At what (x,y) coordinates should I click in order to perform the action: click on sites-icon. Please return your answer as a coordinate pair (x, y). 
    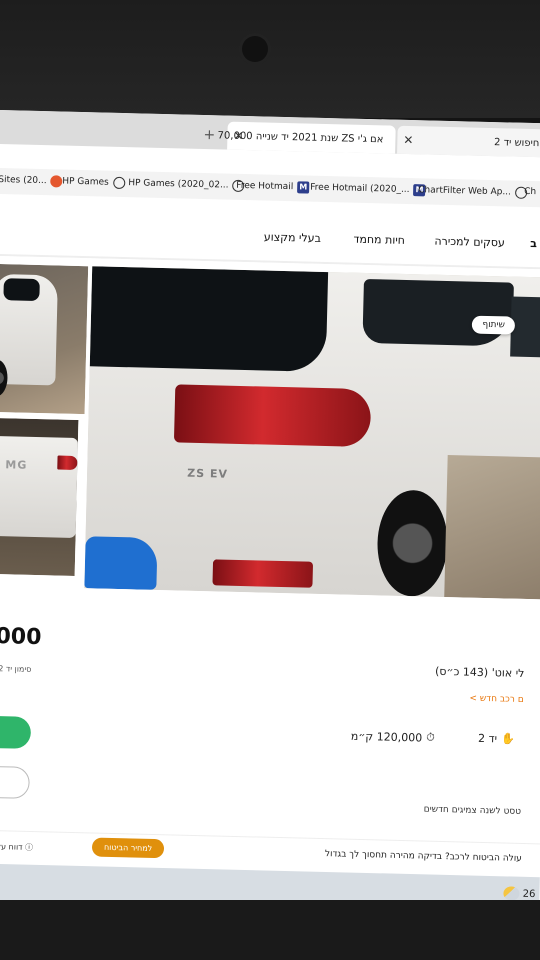
    Looking at the image, I should click on (56, 181).